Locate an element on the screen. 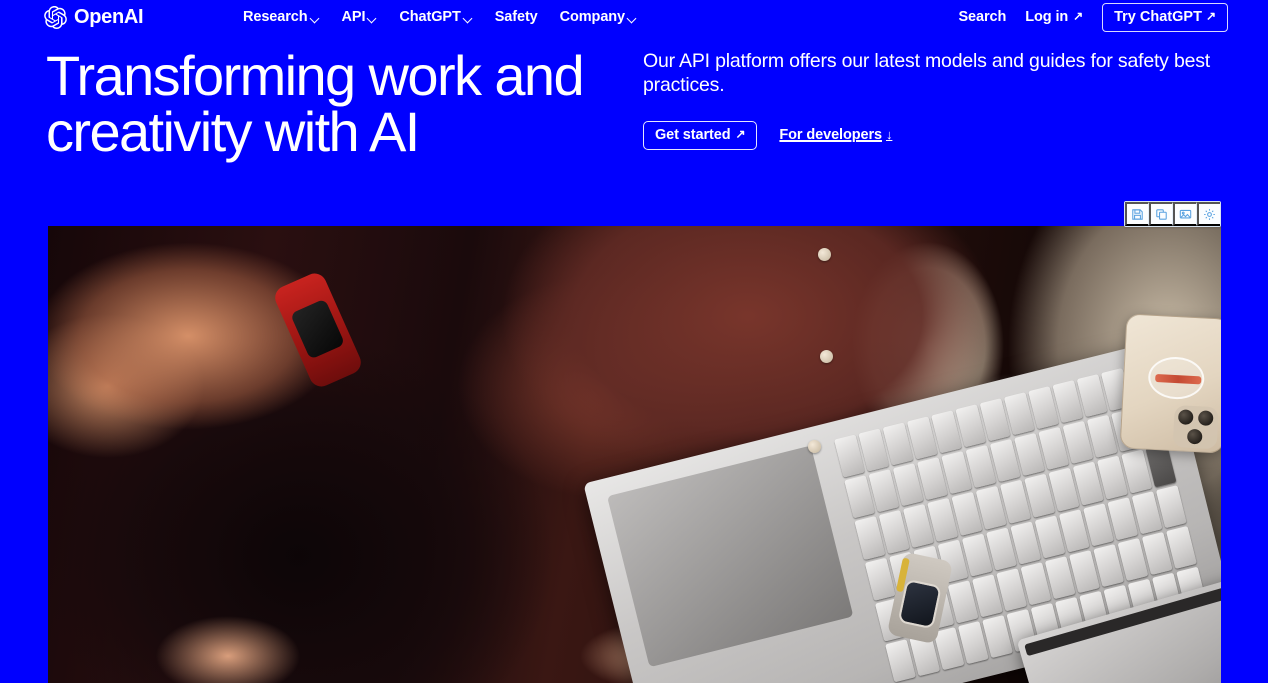 This screenshot has width=1268, height=683. nav-item-company: Company is located at coordinates (598, 17).